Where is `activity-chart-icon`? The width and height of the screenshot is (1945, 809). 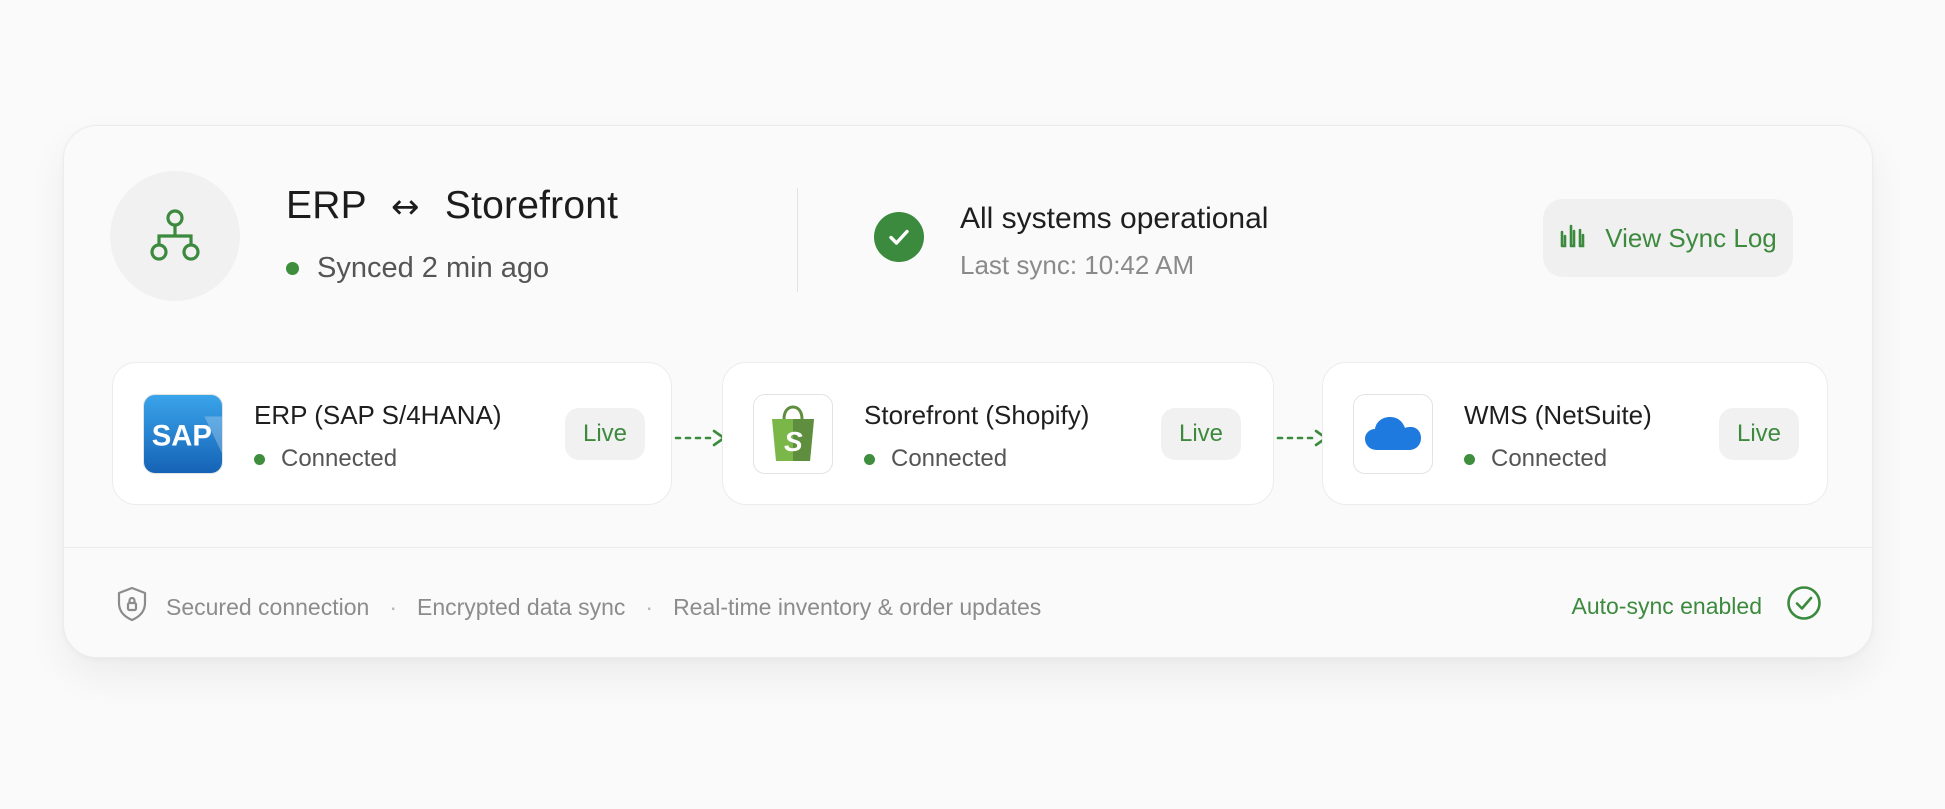 activity-chart-icon is located at coordinates (1574, 238).